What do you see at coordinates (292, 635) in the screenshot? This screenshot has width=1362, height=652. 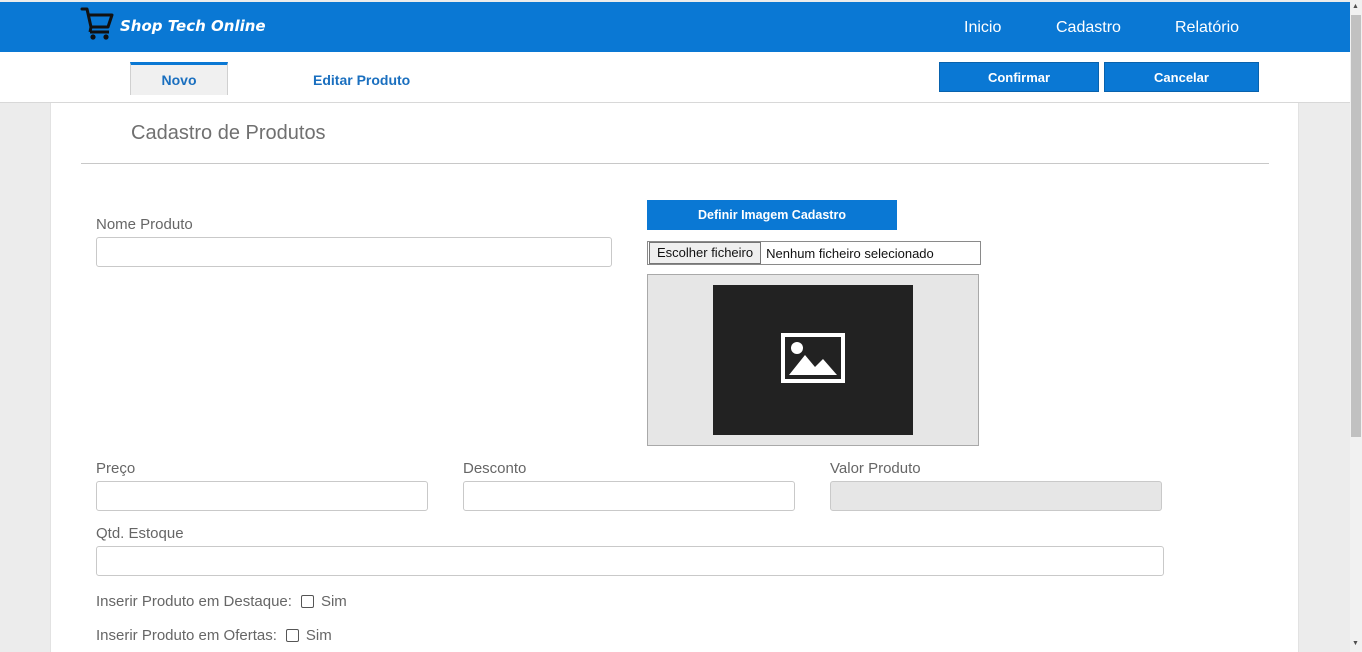 I see `ofertas-checkbox` at bounding box center [292, 635].